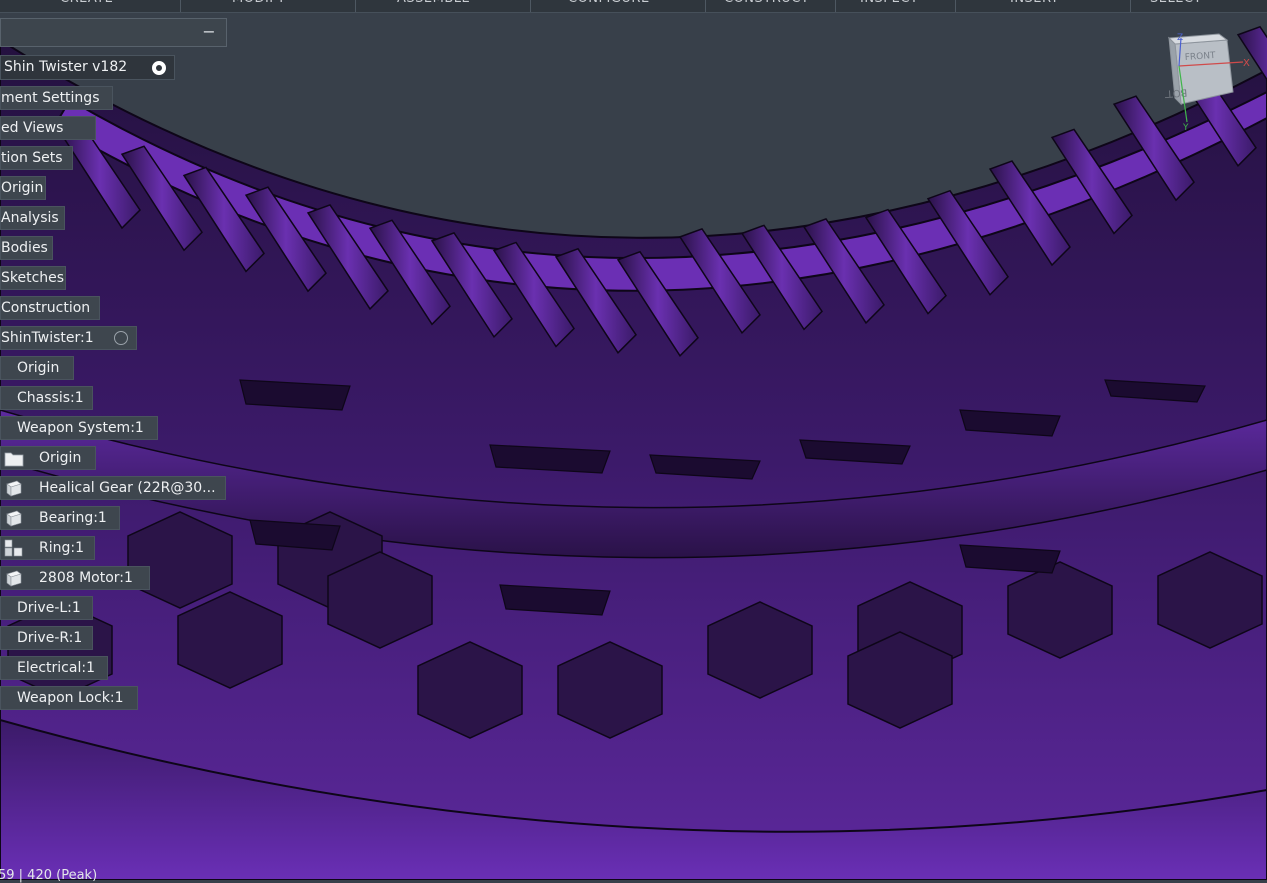 Image resolution: width=1267 pixels, height=883 pixels. I want to click on browser-node-chassis-1: Chassis:1, so click(46, 398).